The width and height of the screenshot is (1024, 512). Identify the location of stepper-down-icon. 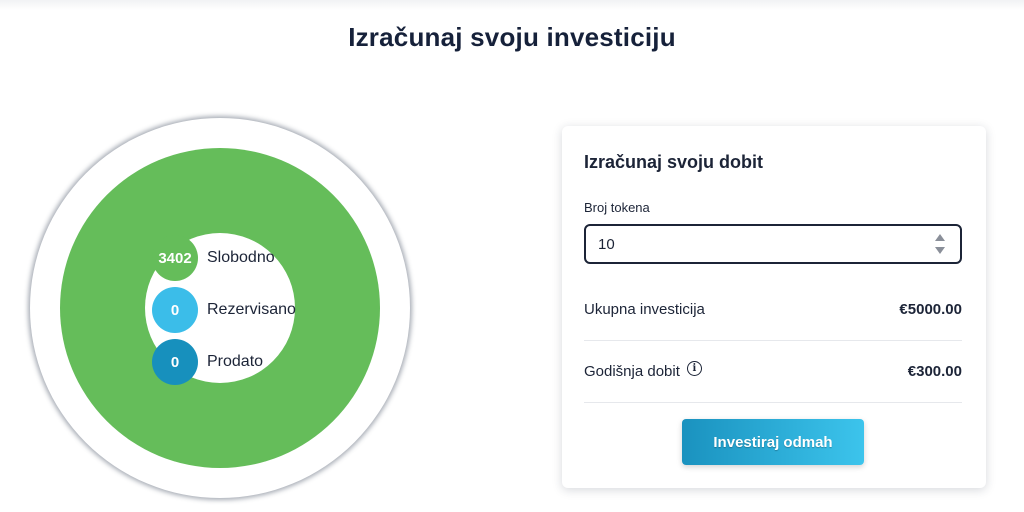
(940, 250).